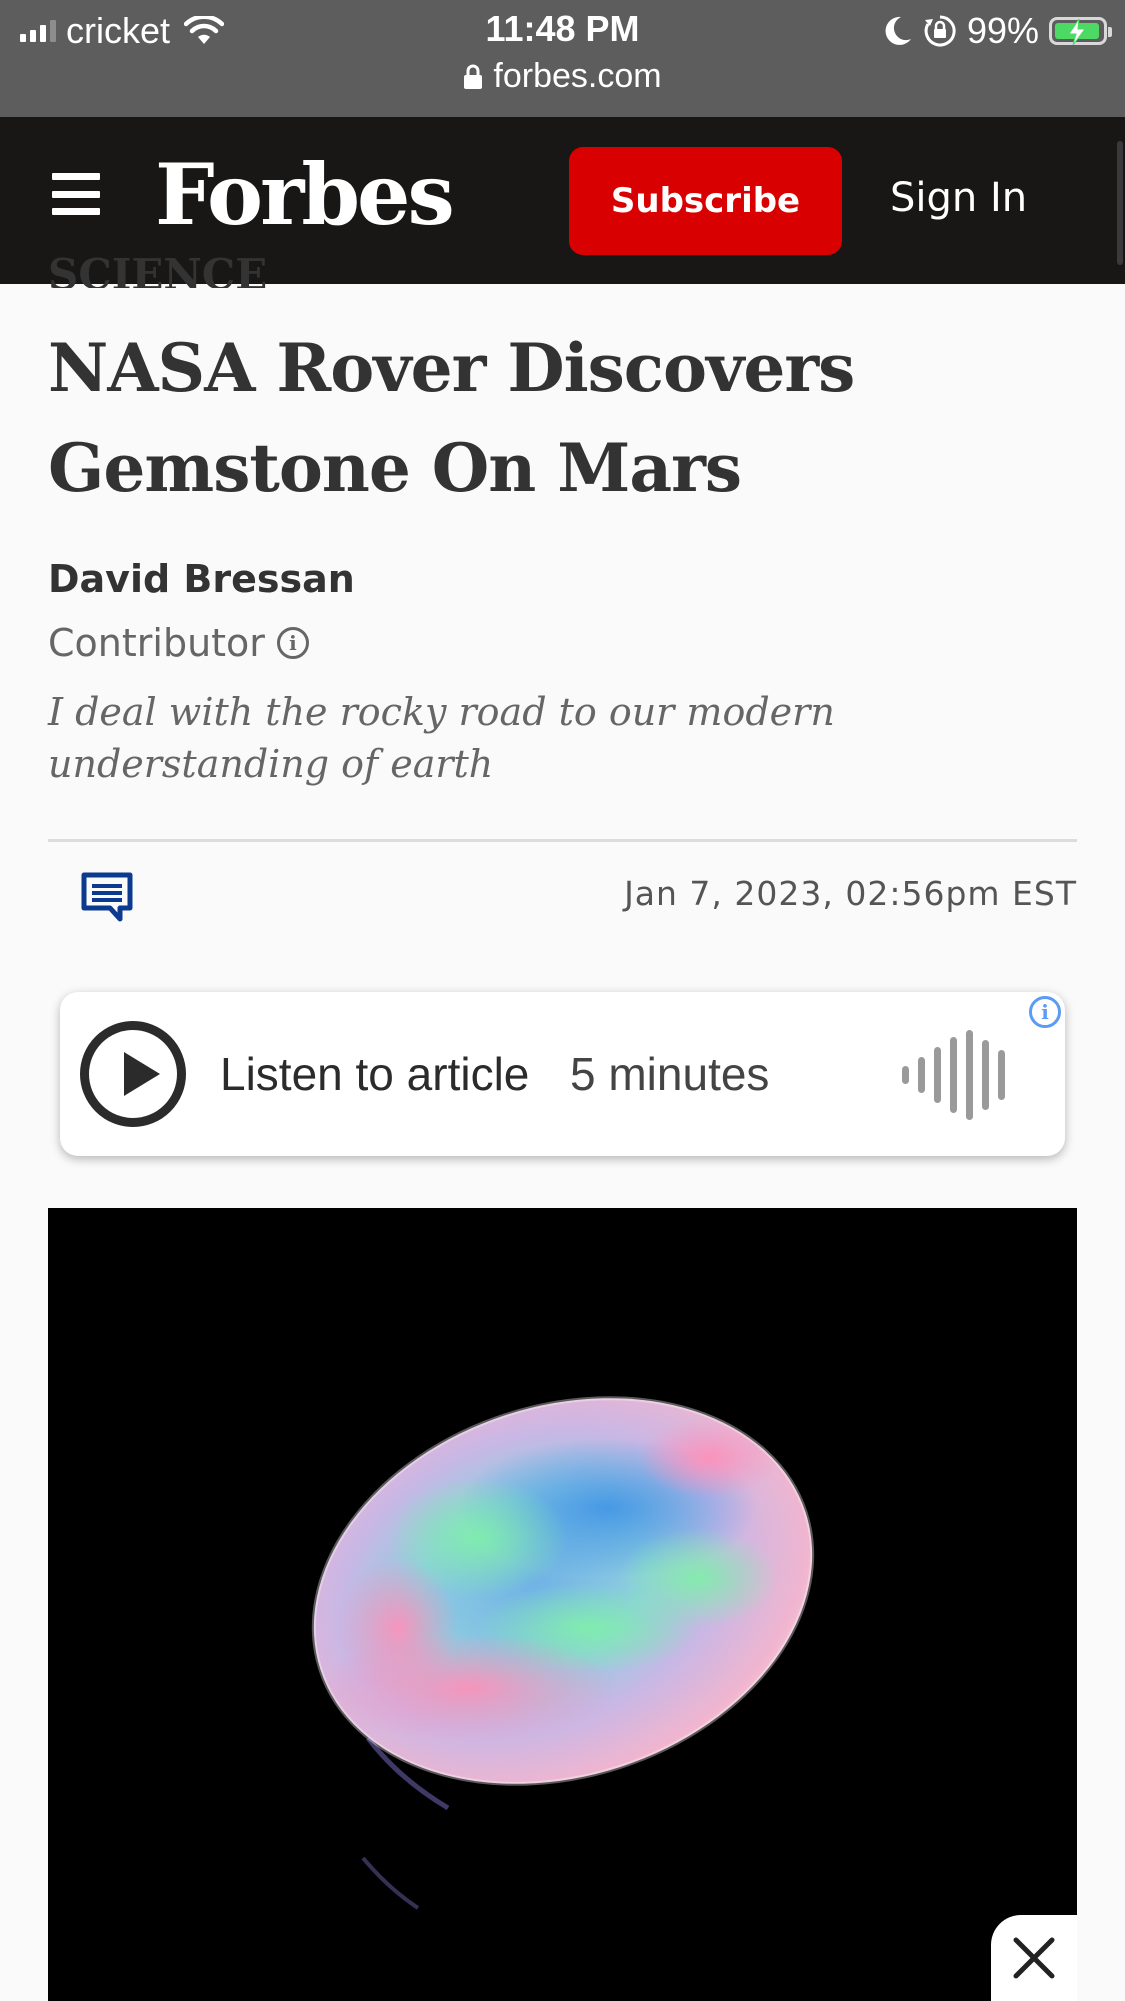 The height and width of the screenshot is (2001, 1125). Describe the element at coordinates (375, 1074) in the screenshot. I see `listen-label: Listen to article` at that location.